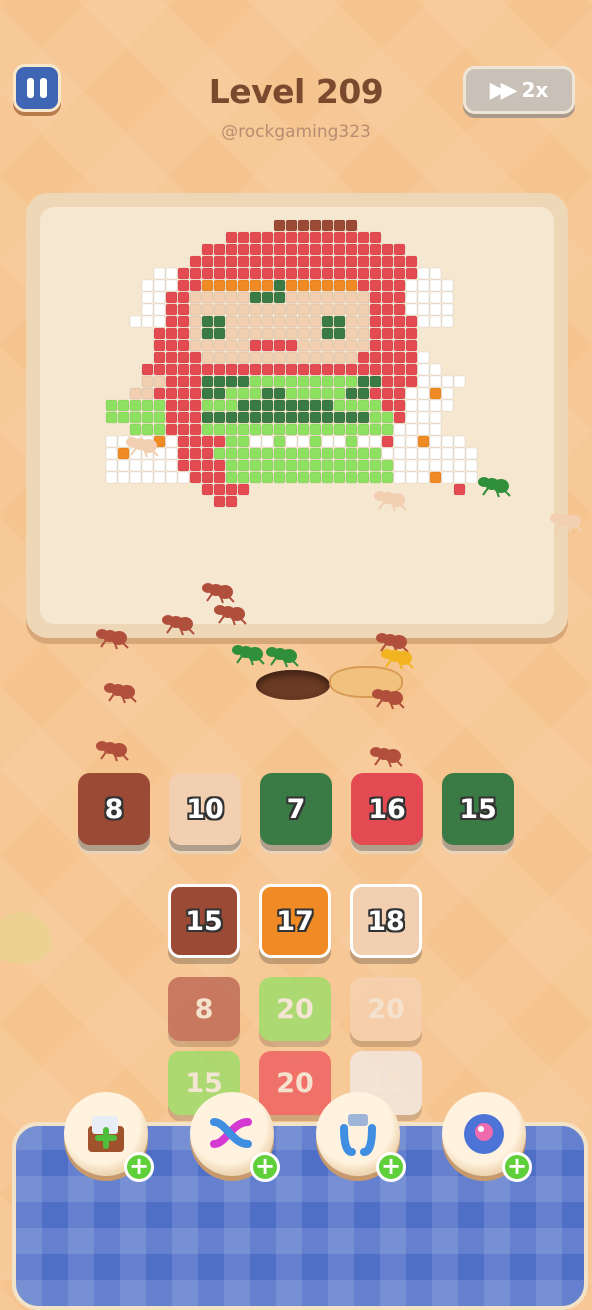 This screenshot has height=1310, width=592. I want to click on shuffle-booster-button: +, so click(235, 1137).